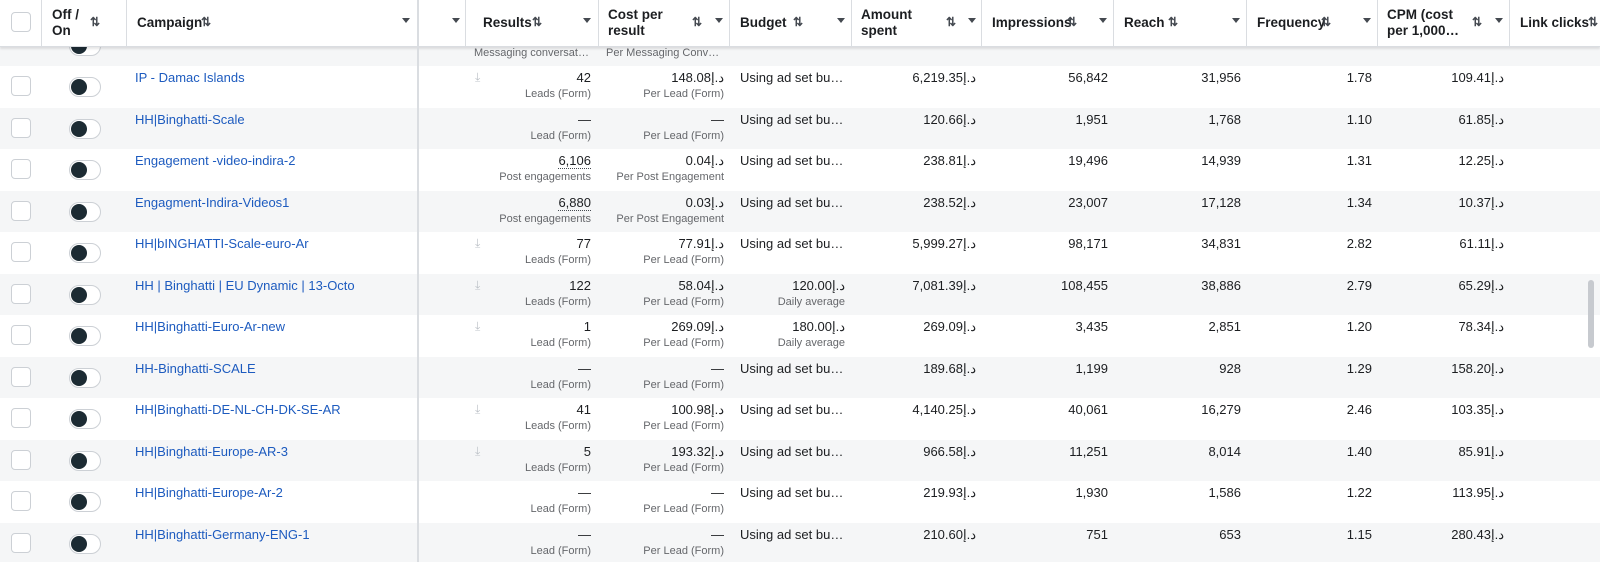 This screenshot has height=562, width=1600. Describe the element at coordinates (540, 244) in the screenshot. I see `results-value: 77` at that location.